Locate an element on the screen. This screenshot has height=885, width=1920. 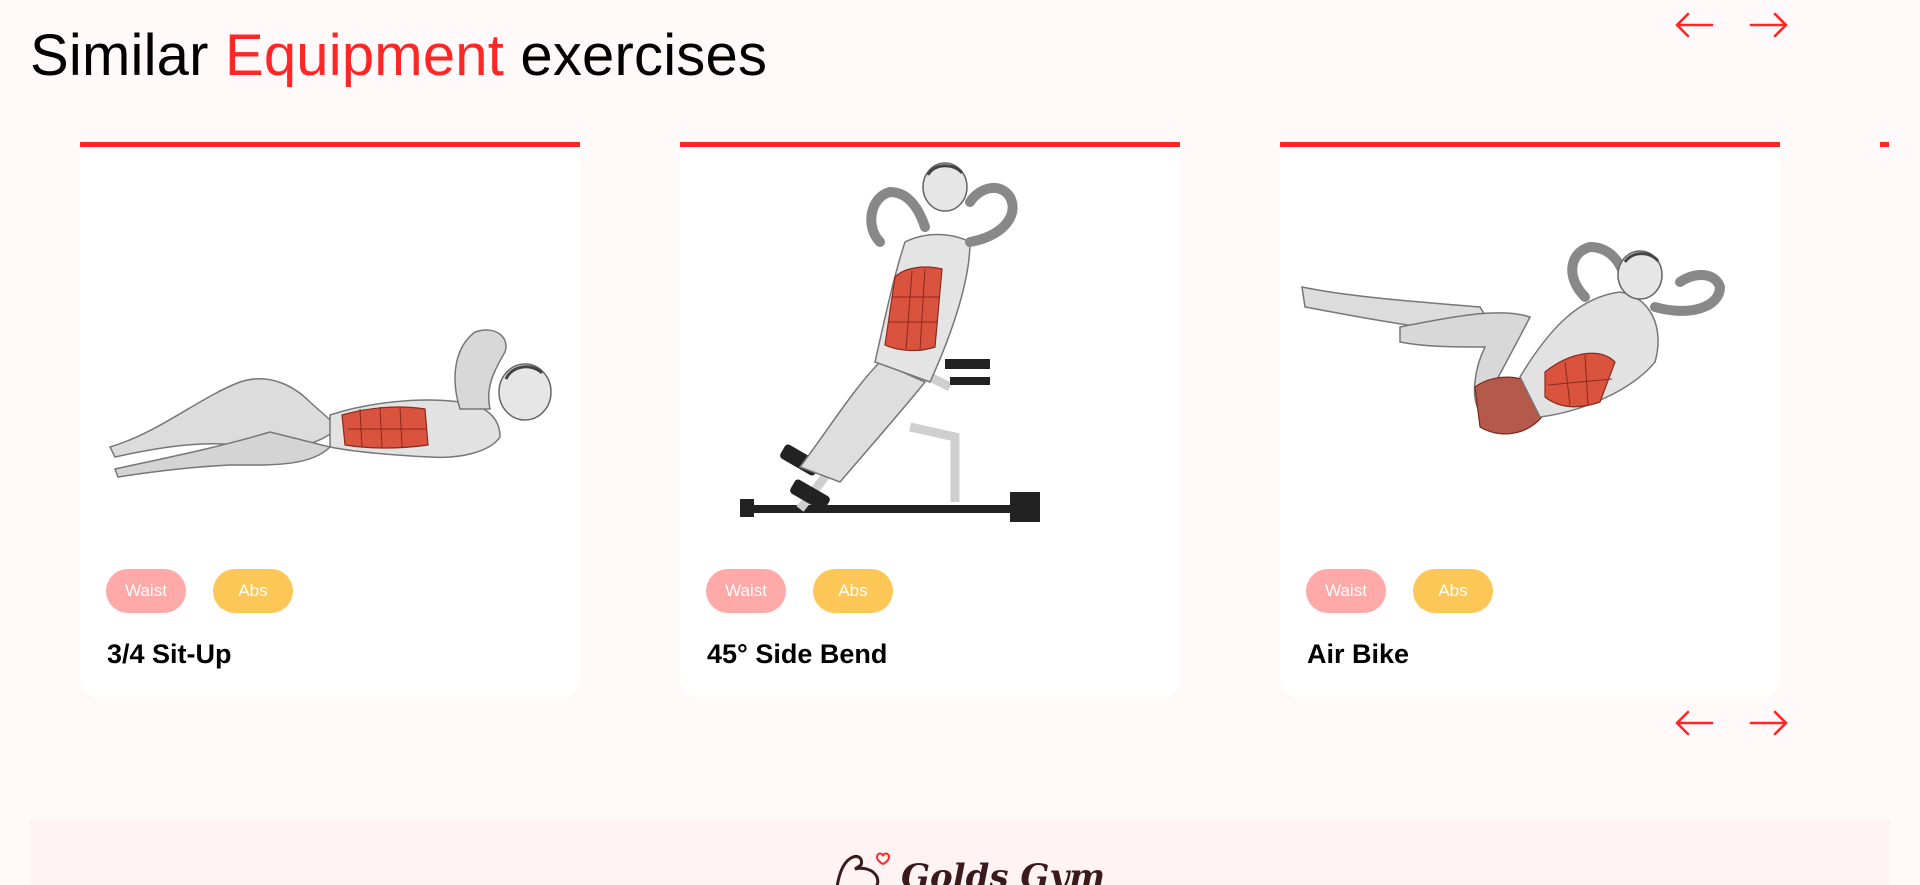
air-bike-illustration is located at coordinates (1513, 338).